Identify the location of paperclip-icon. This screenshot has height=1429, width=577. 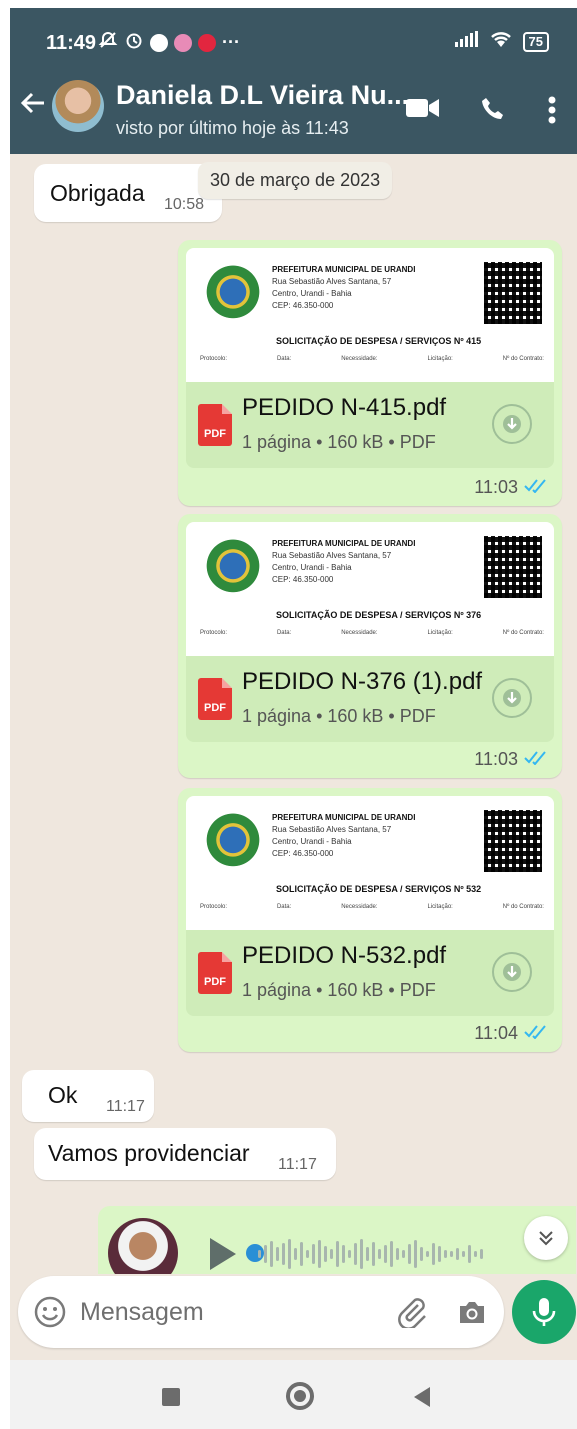
(412, 1314).